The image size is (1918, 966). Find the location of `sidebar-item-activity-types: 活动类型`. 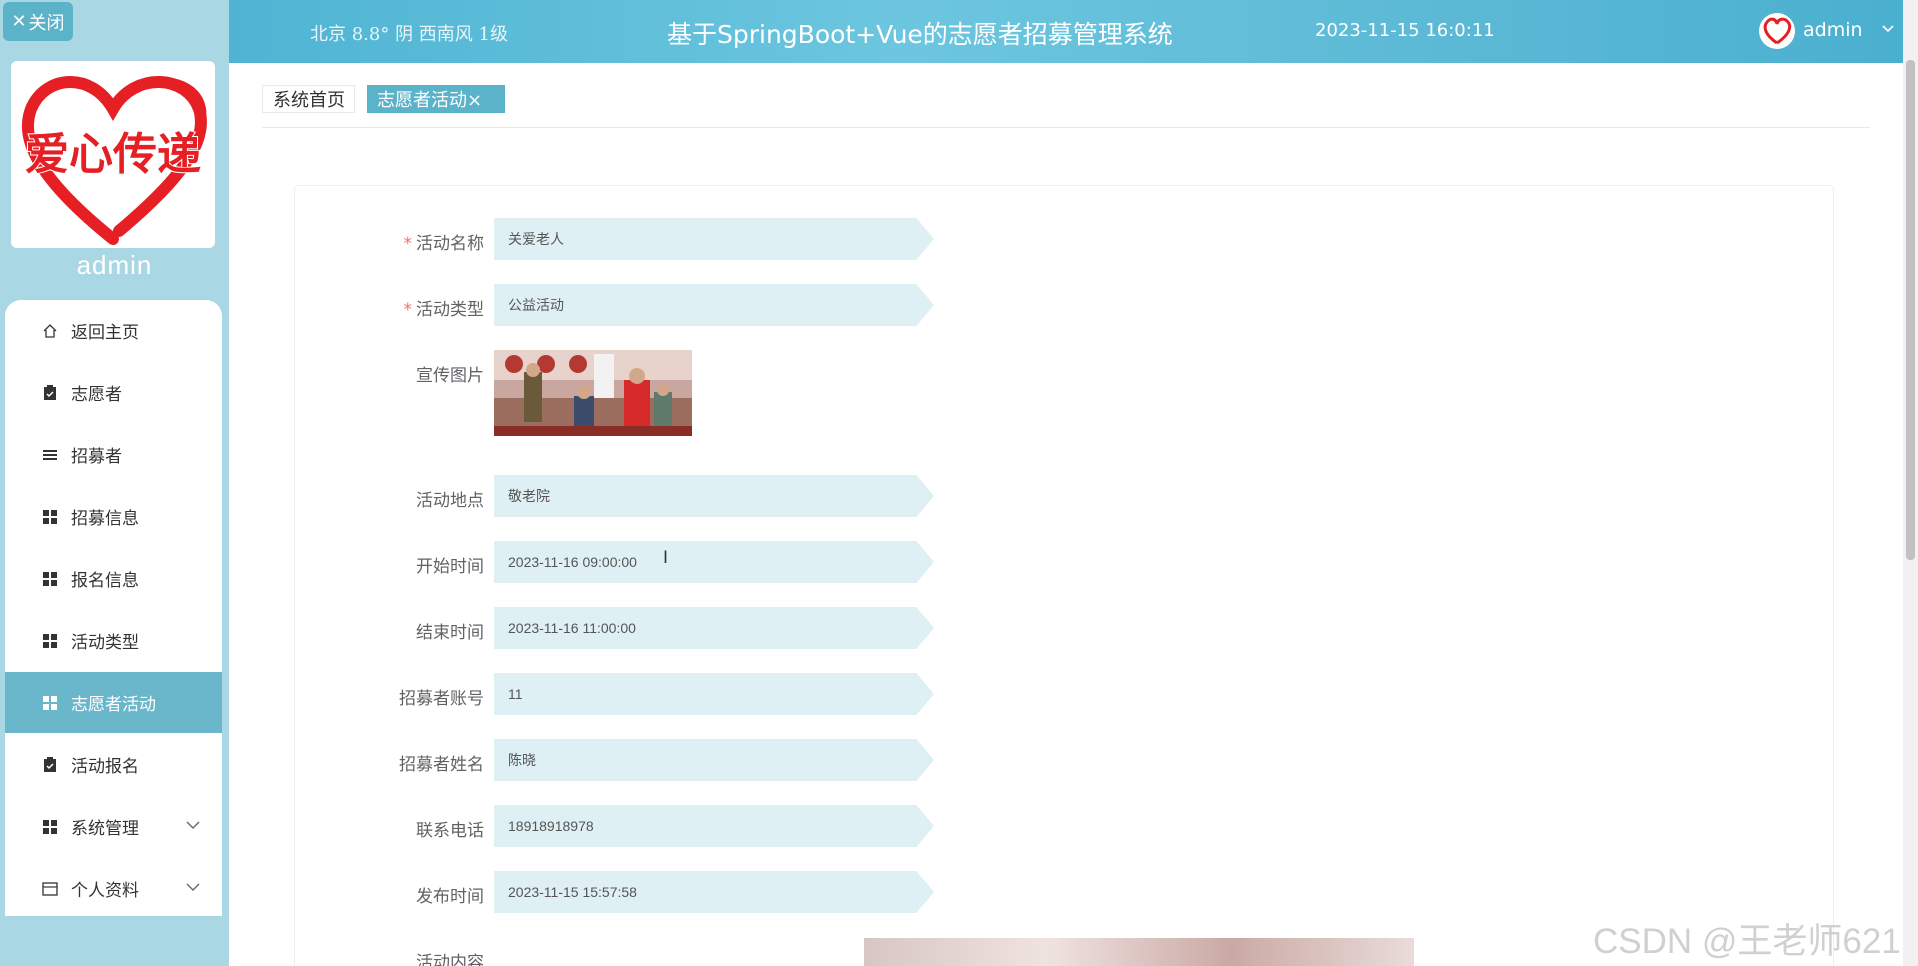

sidebar-item-activity-types: 活动类型 is located at coordinates (113, 640).